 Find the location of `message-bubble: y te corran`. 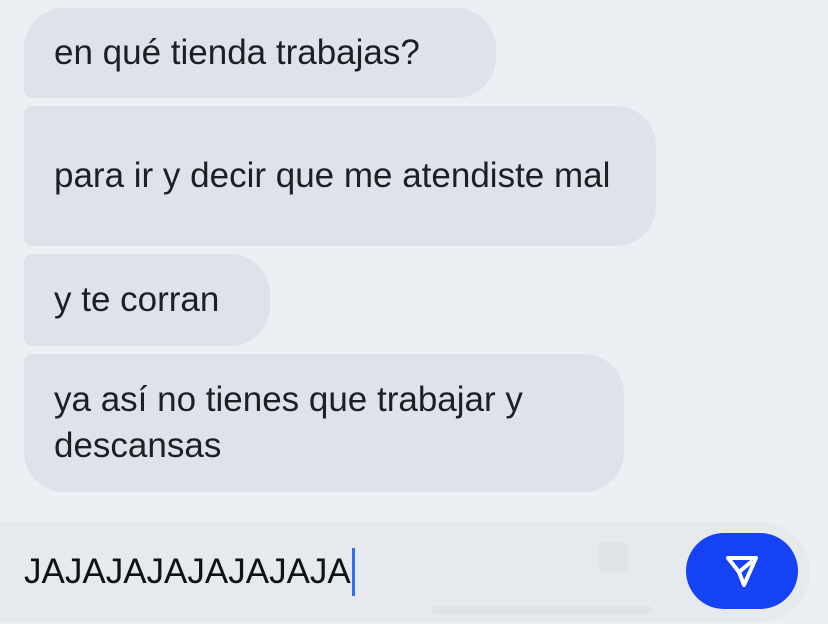

message-bubble: y te corran is located at coordinates (147, 300).